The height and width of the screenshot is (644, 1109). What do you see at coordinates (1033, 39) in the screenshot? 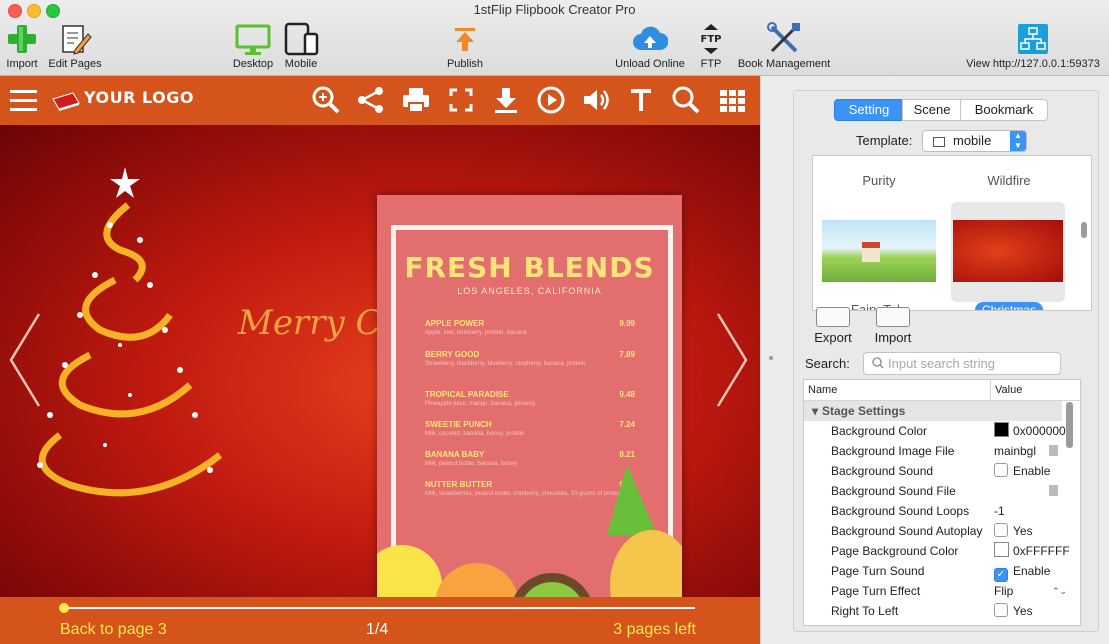
I see `network-icon` at bounding box center [1033, 39].